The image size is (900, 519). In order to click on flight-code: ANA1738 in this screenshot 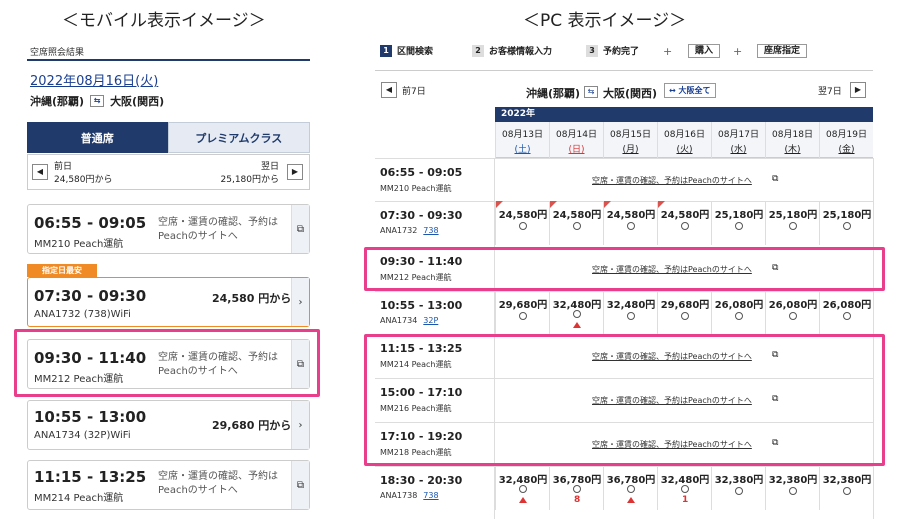, I will do `click(399, 495)`.